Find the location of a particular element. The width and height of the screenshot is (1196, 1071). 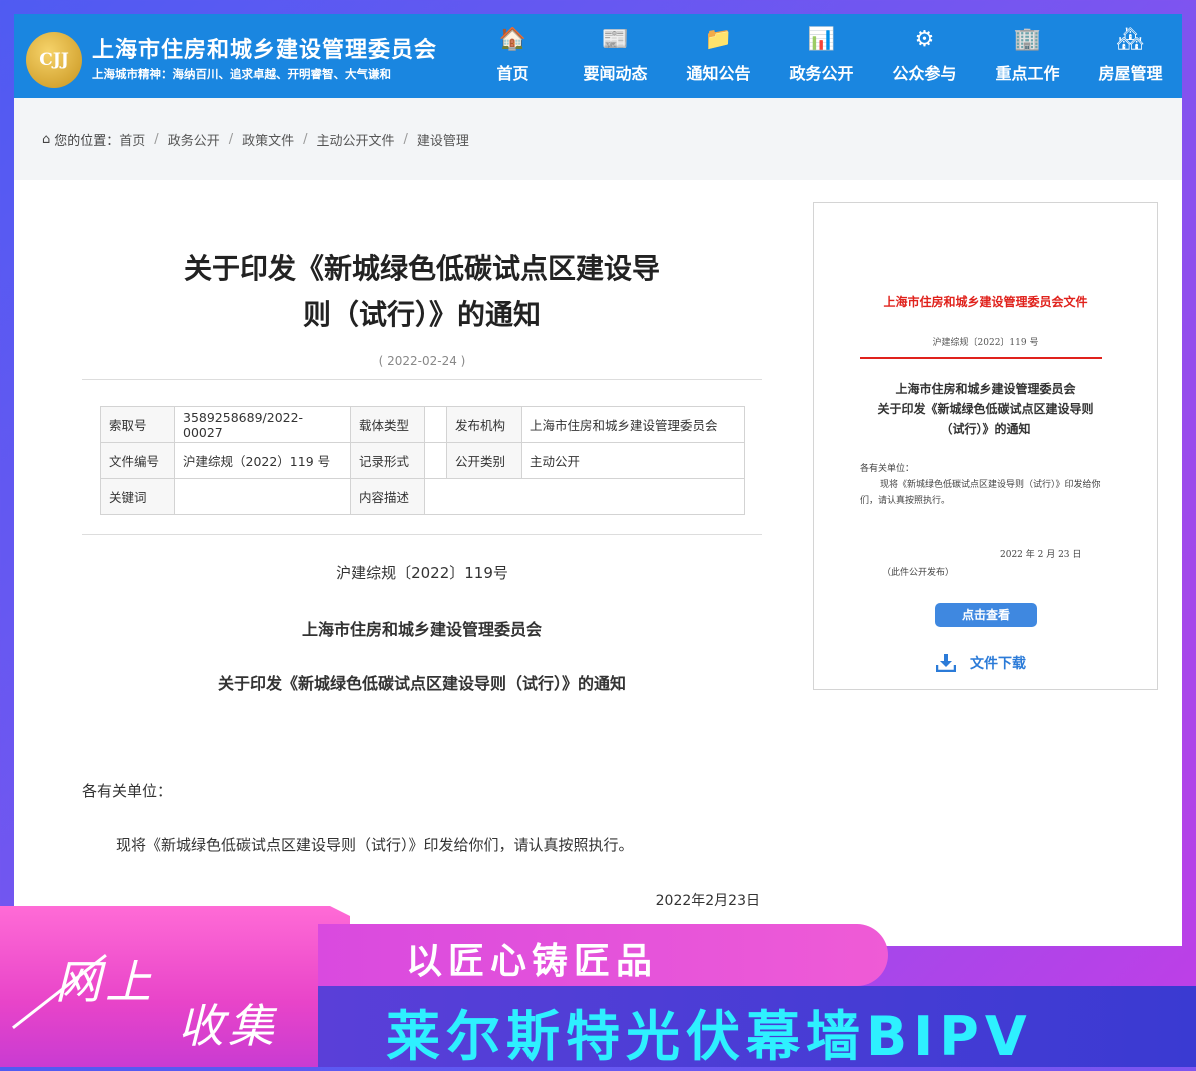

promo-slogan: 以匠心铸匠品 is located at coordinates (532, 961).